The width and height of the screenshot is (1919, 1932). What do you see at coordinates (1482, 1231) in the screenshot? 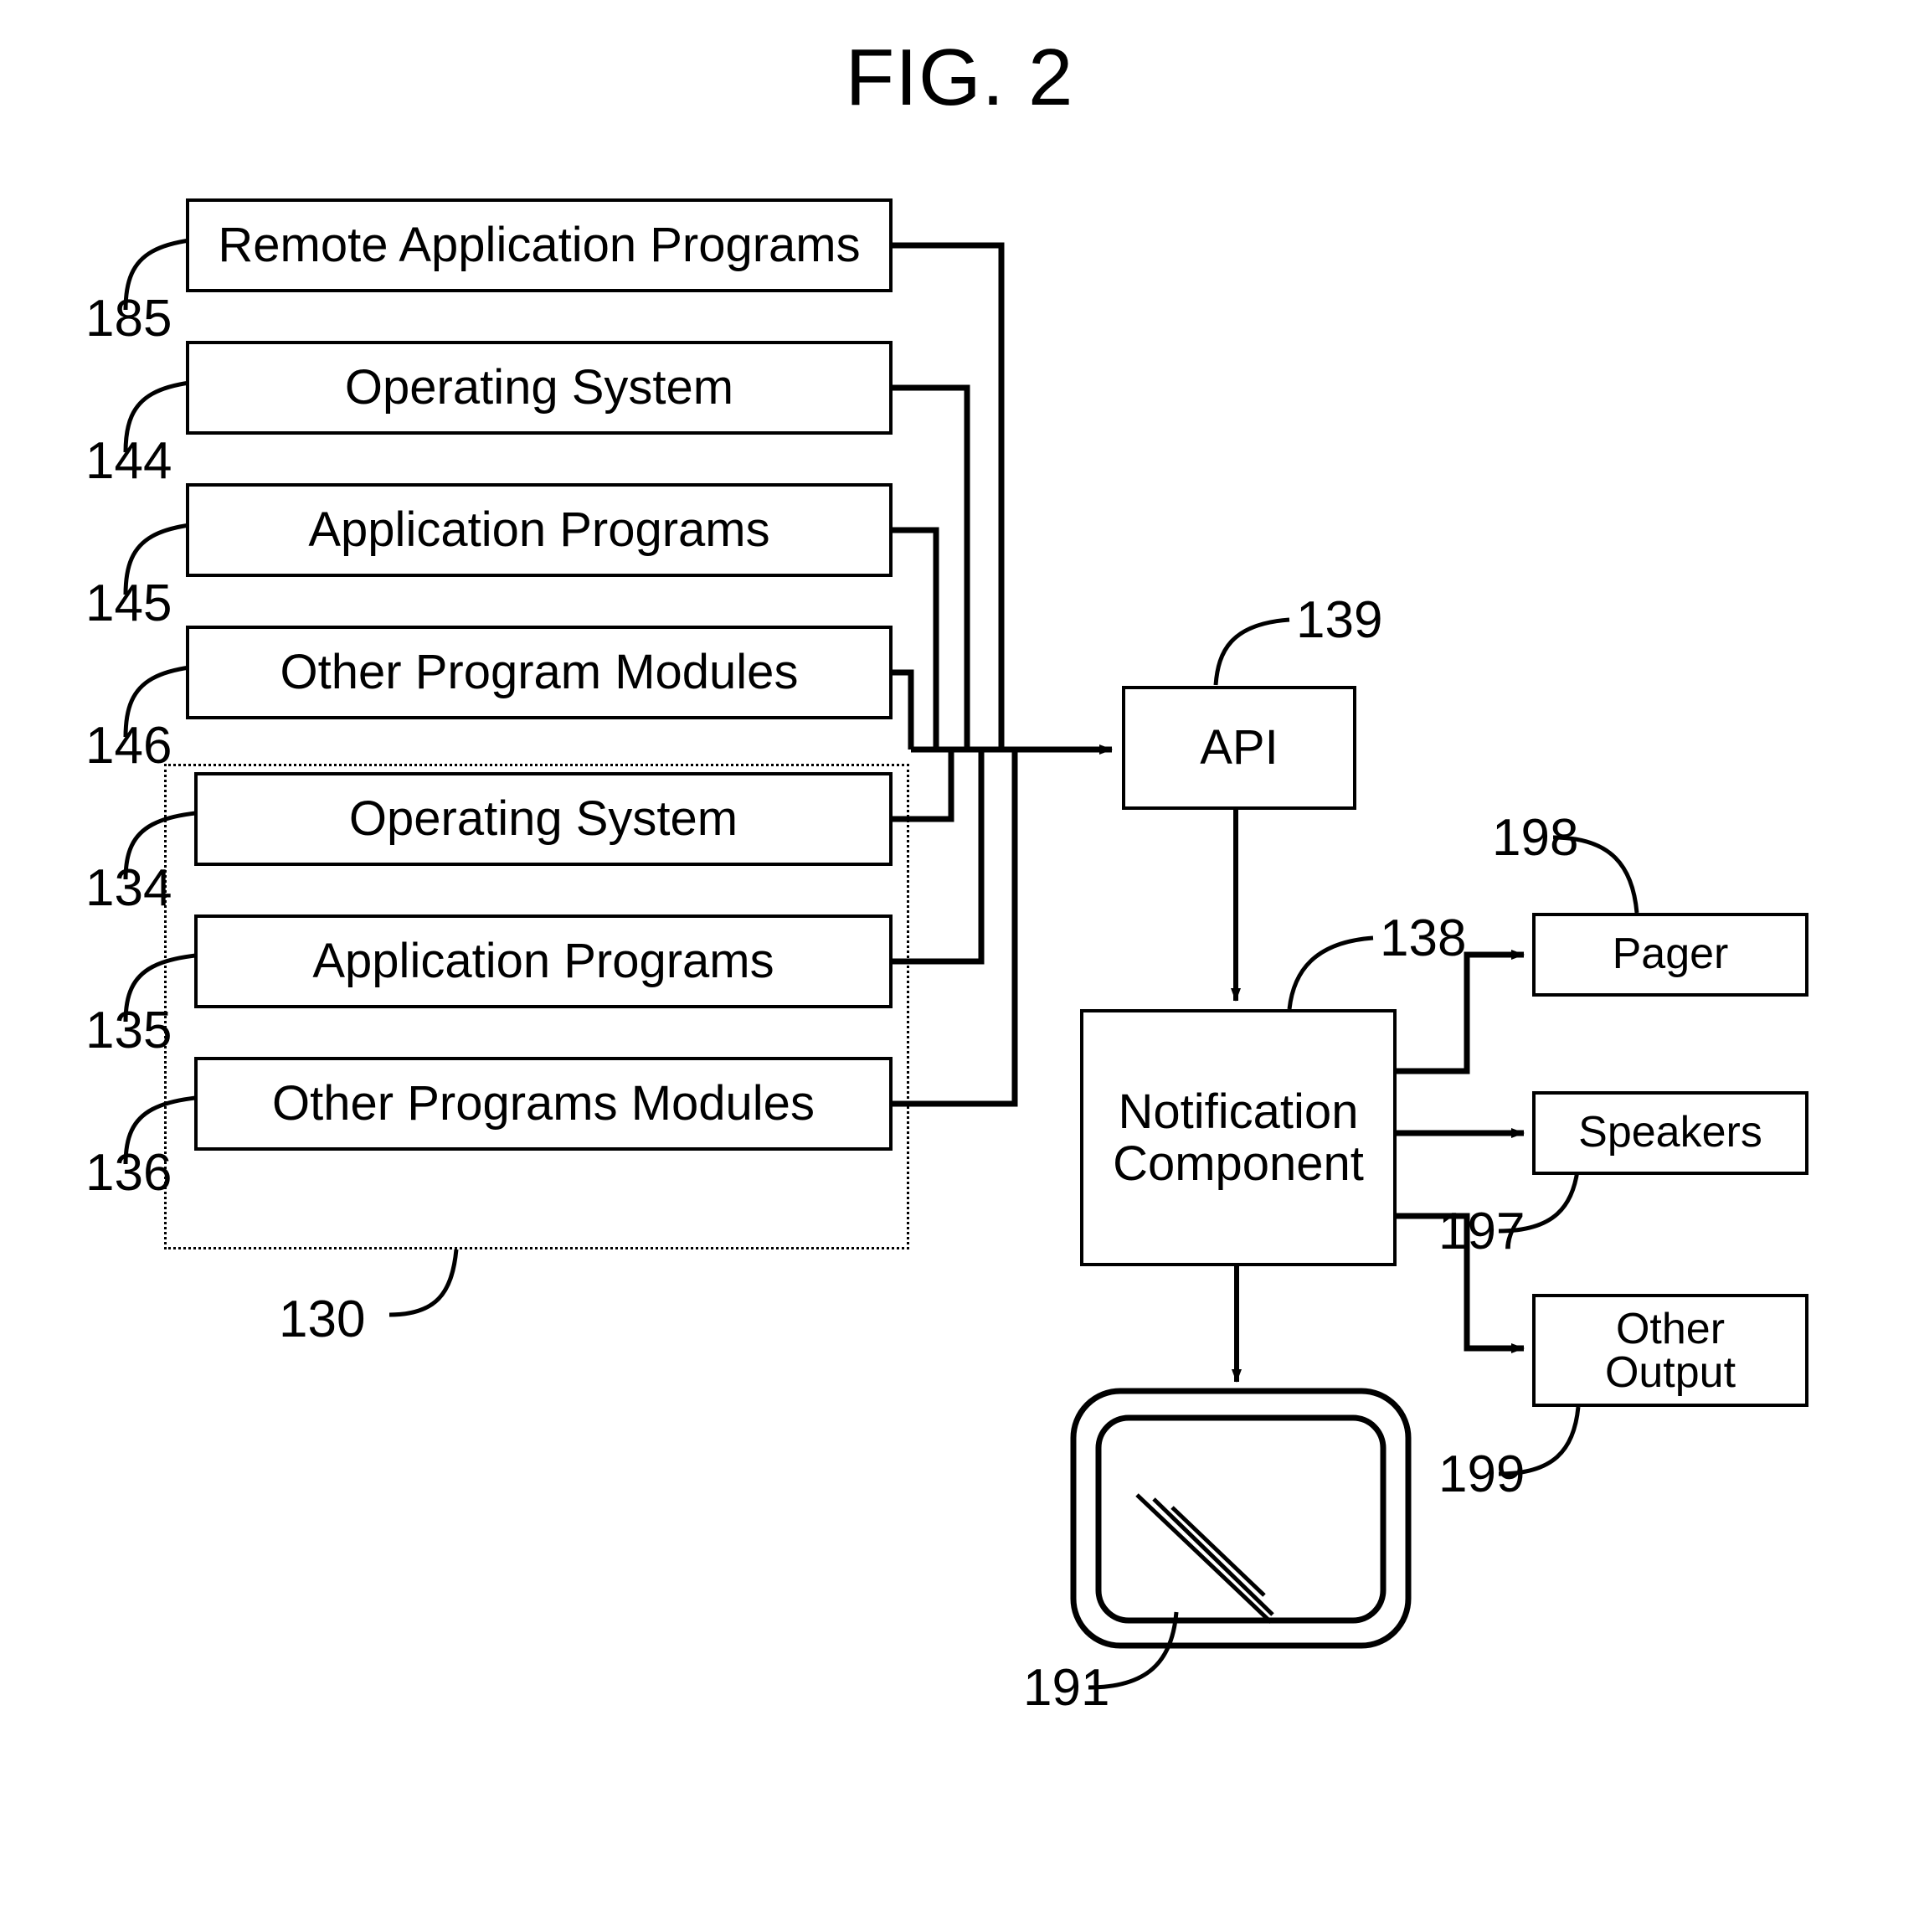
I see `ref-number-197: 197` at bounding box center [1482, 1231].